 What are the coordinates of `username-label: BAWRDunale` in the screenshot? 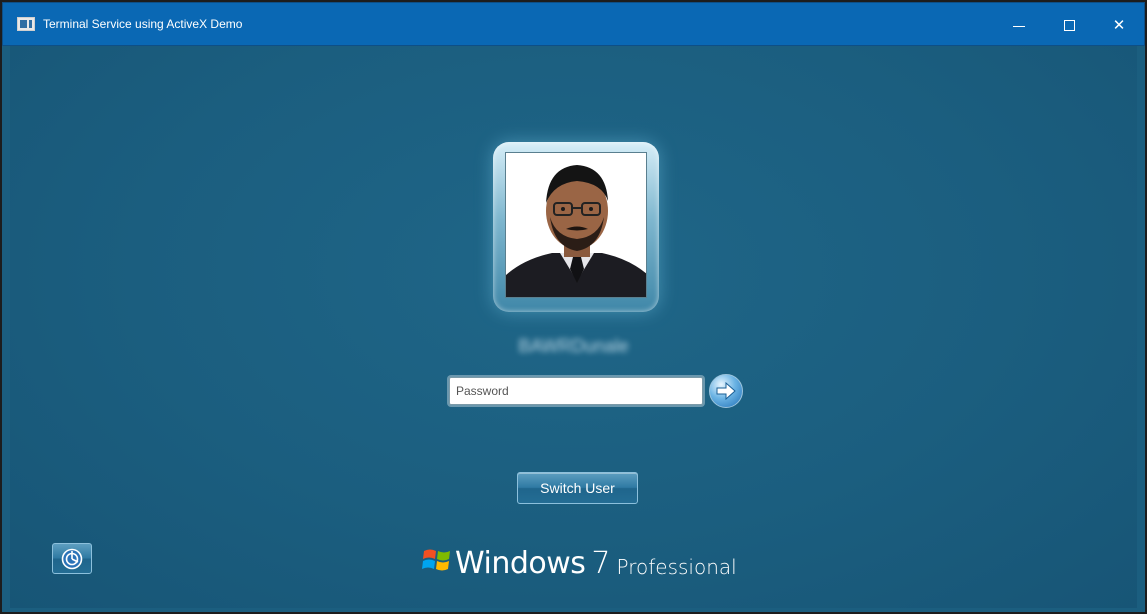 It's located at (573, 346).